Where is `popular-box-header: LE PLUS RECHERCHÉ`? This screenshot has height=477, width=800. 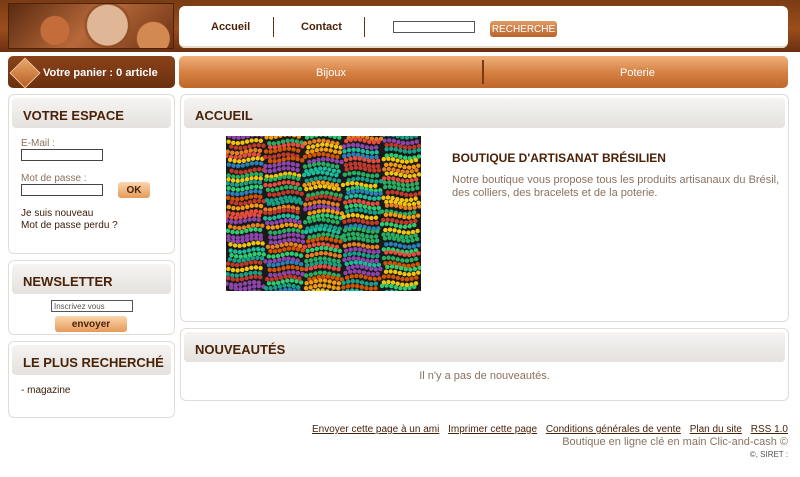 popular-box-header: LE PLUS RECHERCHÉ is located at coordinates (91, 360).